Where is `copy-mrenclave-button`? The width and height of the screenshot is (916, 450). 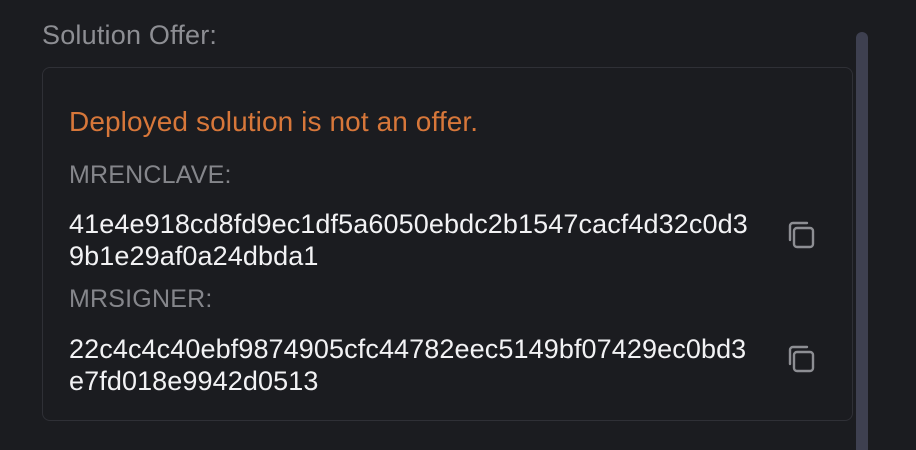 copy-mrenclave-button is located at coordinates (802, 235).